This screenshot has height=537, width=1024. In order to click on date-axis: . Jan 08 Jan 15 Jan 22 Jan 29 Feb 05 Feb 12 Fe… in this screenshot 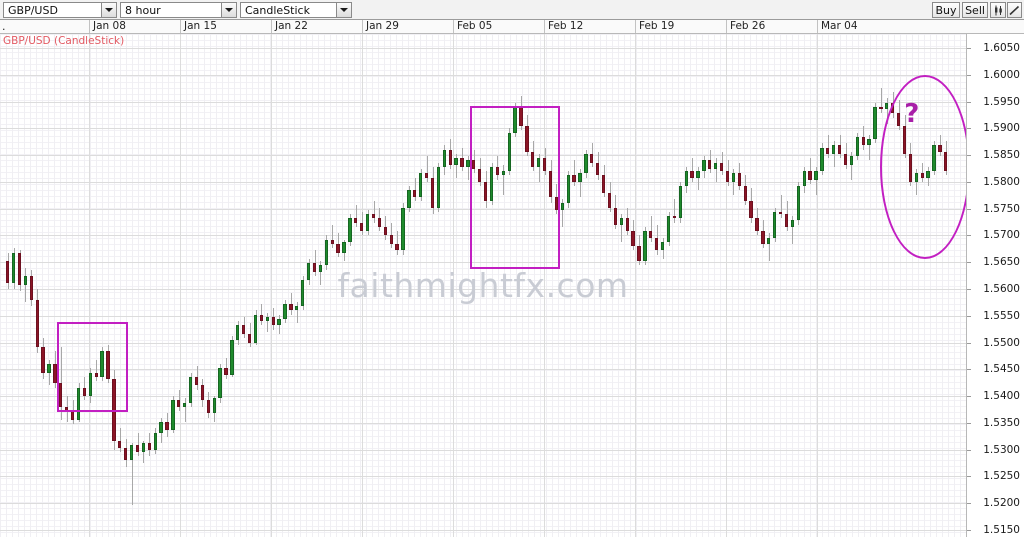, I will do `click(512, 27)`.